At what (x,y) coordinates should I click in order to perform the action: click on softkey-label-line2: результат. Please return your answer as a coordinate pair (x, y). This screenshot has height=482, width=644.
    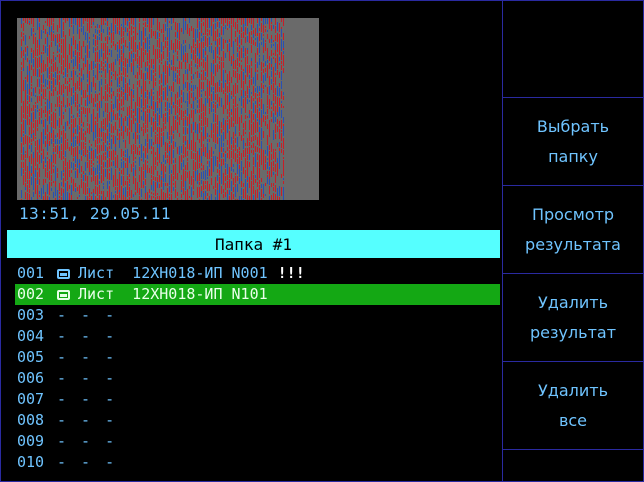
    Looking at the image, I should click on (573, 332).